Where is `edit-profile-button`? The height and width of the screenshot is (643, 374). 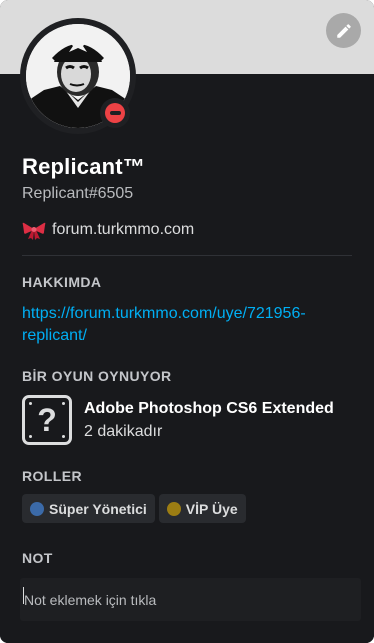 edit-profile-button is located at coordinates (343, 30).